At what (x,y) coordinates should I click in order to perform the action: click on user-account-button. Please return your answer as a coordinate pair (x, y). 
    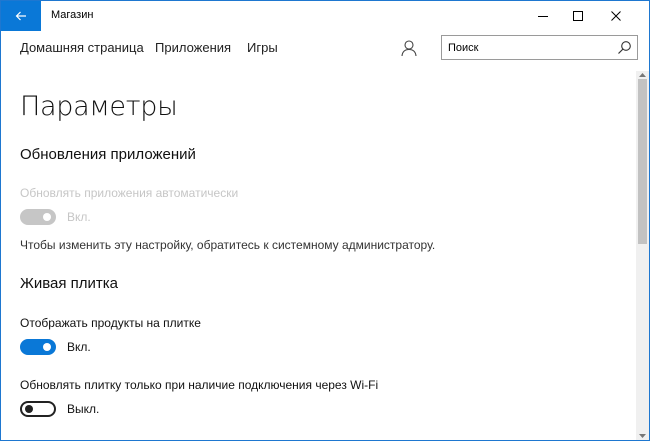
    Looking at the image, I should click on (409, 48).